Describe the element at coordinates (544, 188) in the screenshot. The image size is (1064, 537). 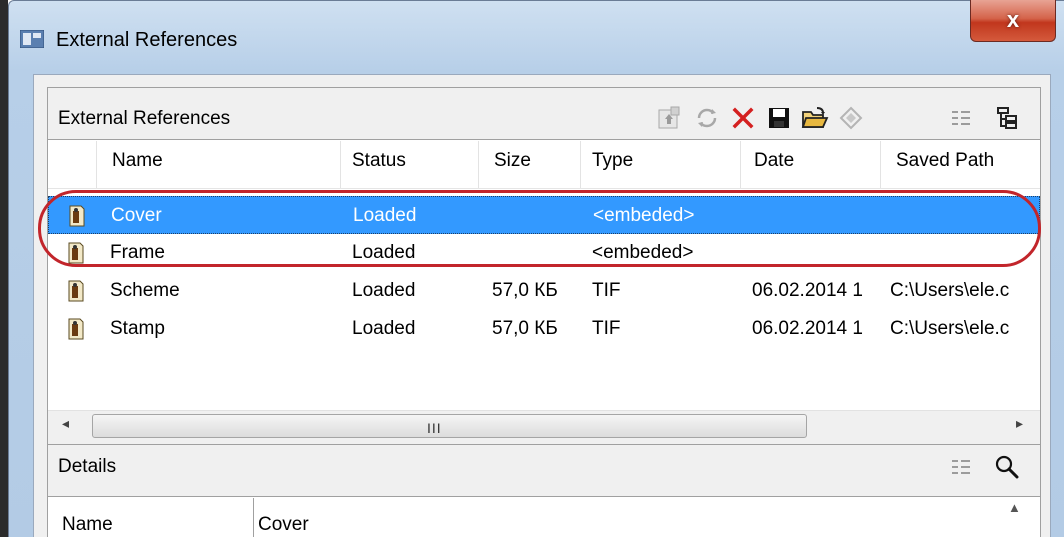
I see `header-divider` at that location.